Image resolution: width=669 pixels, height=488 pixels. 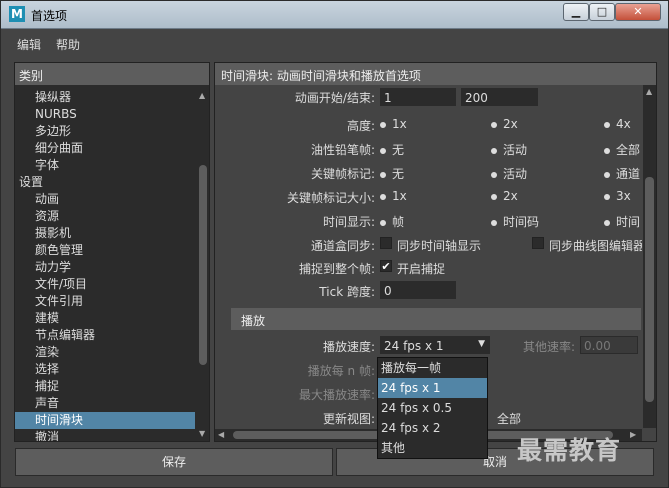 What do you see at coordinates (105, 284) in the screenshot?
I see `category-item: 文件/项目` at bounding box center [105, 284].